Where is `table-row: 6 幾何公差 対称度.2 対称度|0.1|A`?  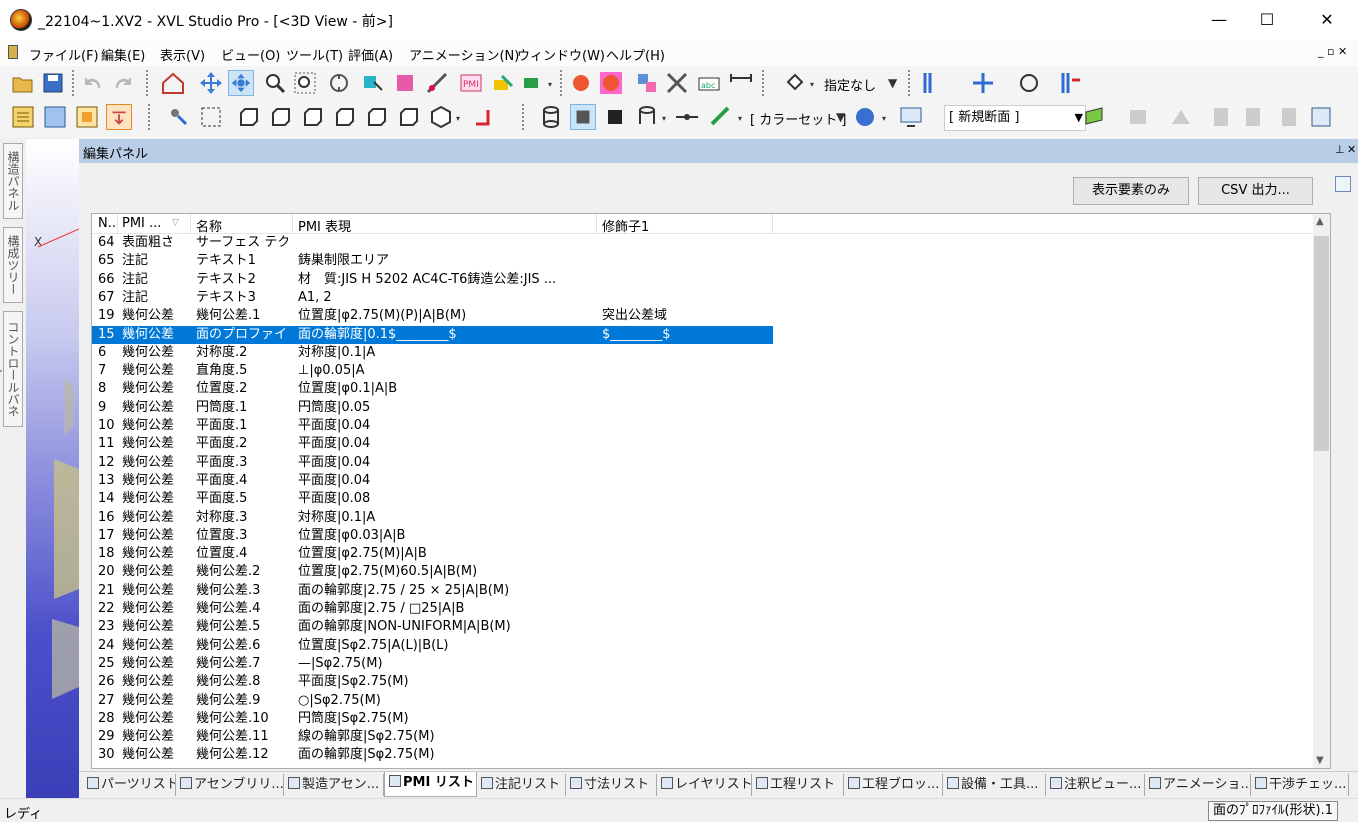
table-row: 6 幾何公差 対称度.2 対称度|0.1|A is located at coordinates (703, 353).